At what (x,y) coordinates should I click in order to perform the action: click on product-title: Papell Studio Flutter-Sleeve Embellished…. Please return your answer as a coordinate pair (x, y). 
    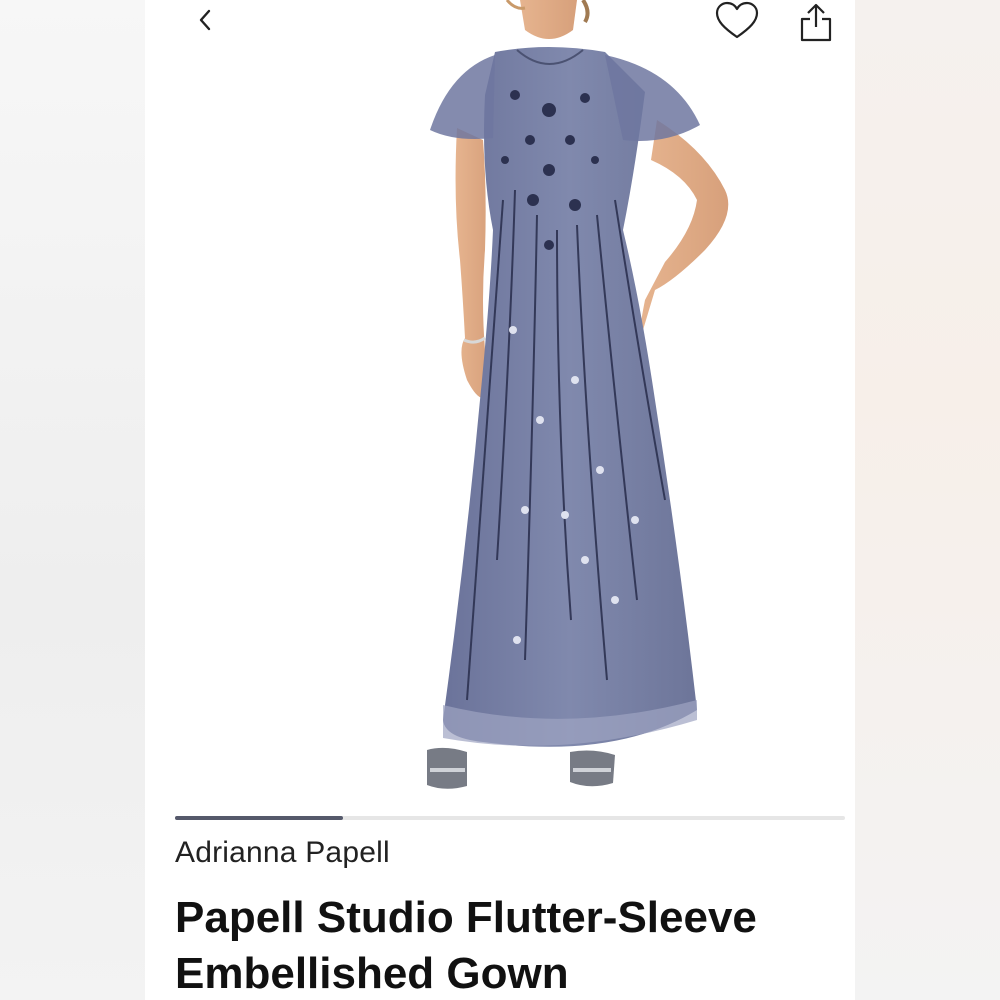
    Looking at the image, I should click on (466, 945).